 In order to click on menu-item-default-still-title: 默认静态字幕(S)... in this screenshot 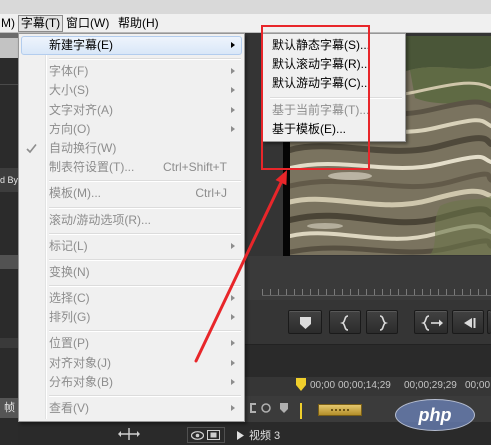, I will do `click(334, 45)`.